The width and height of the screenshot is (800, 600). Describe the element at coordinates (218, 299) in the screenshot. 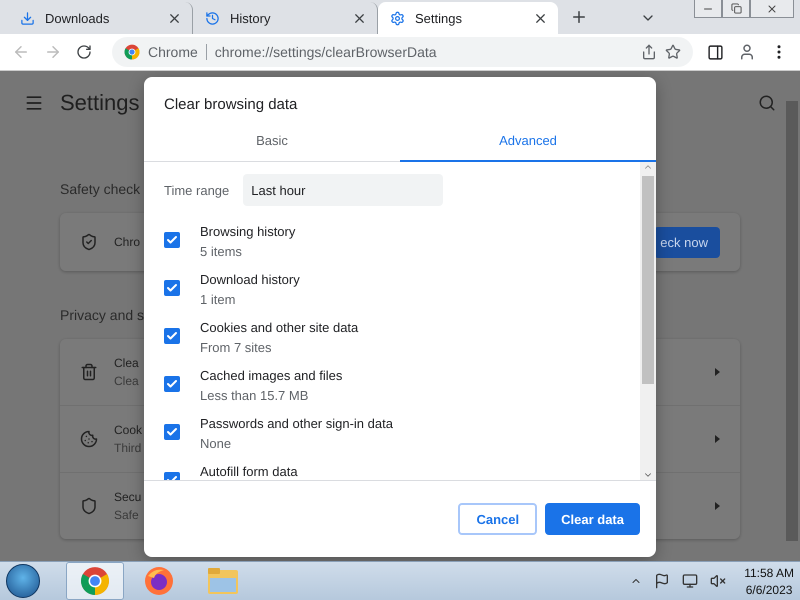

I see `item-subtitle: 1 item` at that location.